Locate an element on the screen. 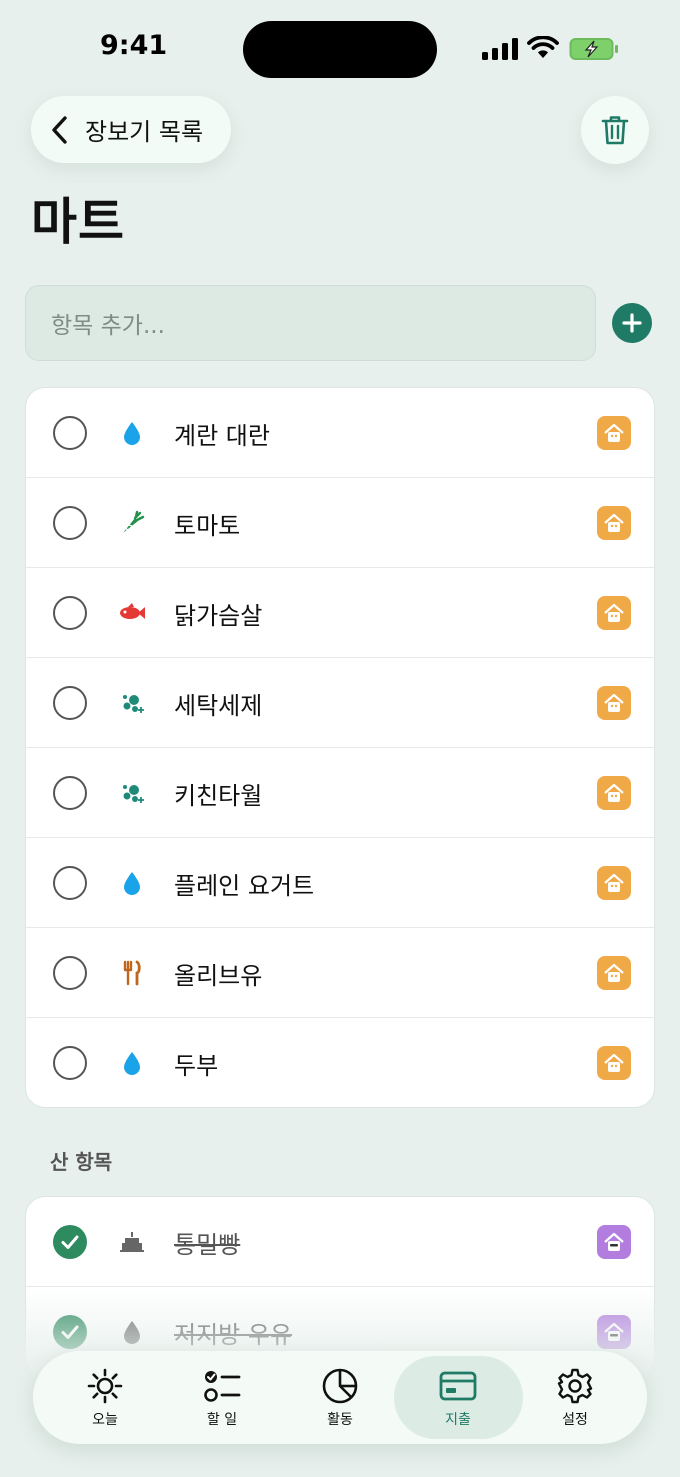 This screenshot has height=1477, width=680. plus-icon is located at coordinates (632, 323).